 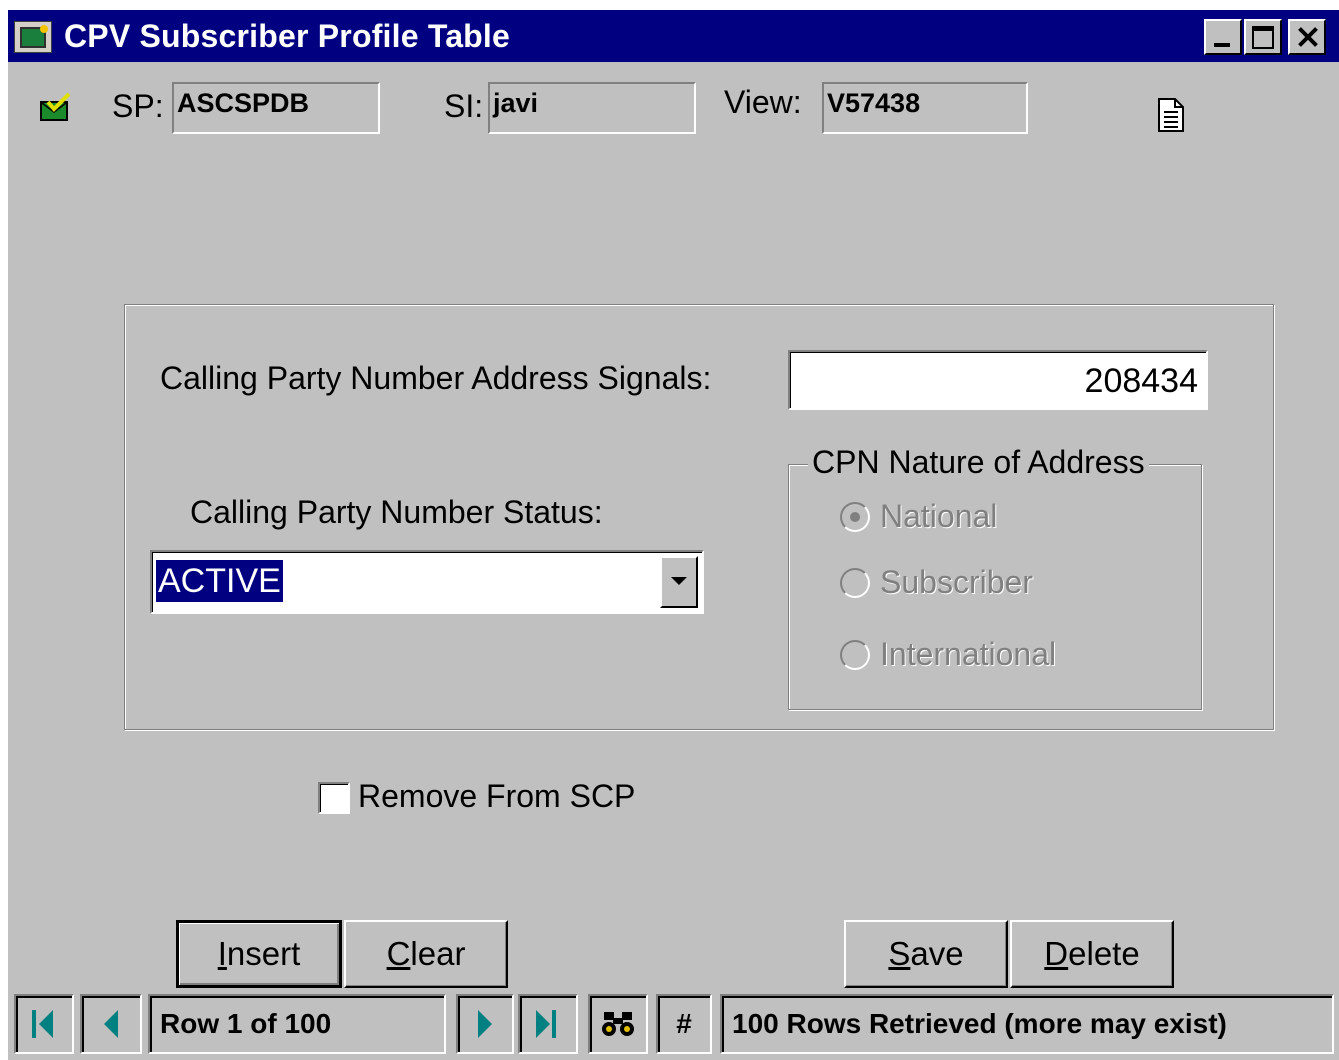 I want to click on radio-national-label: National, so click(x=939, y=516).